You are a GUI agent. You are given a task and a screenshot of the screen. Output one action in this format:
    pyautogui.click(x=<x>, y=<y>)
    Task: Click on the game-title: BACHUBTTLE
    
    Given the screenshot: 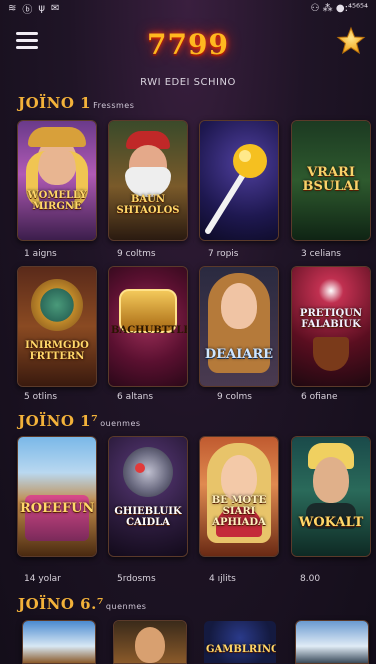 What is the action you would take?
    pyautogui.click(x=149, y=330)
    